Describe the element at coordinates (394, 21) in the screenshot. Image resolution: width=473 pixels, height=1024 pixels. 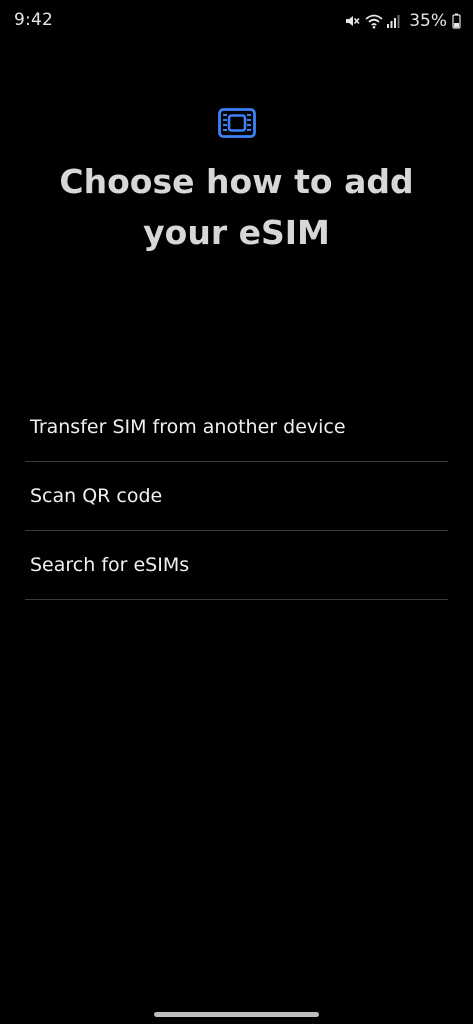
I see `signal-icon` at that location.